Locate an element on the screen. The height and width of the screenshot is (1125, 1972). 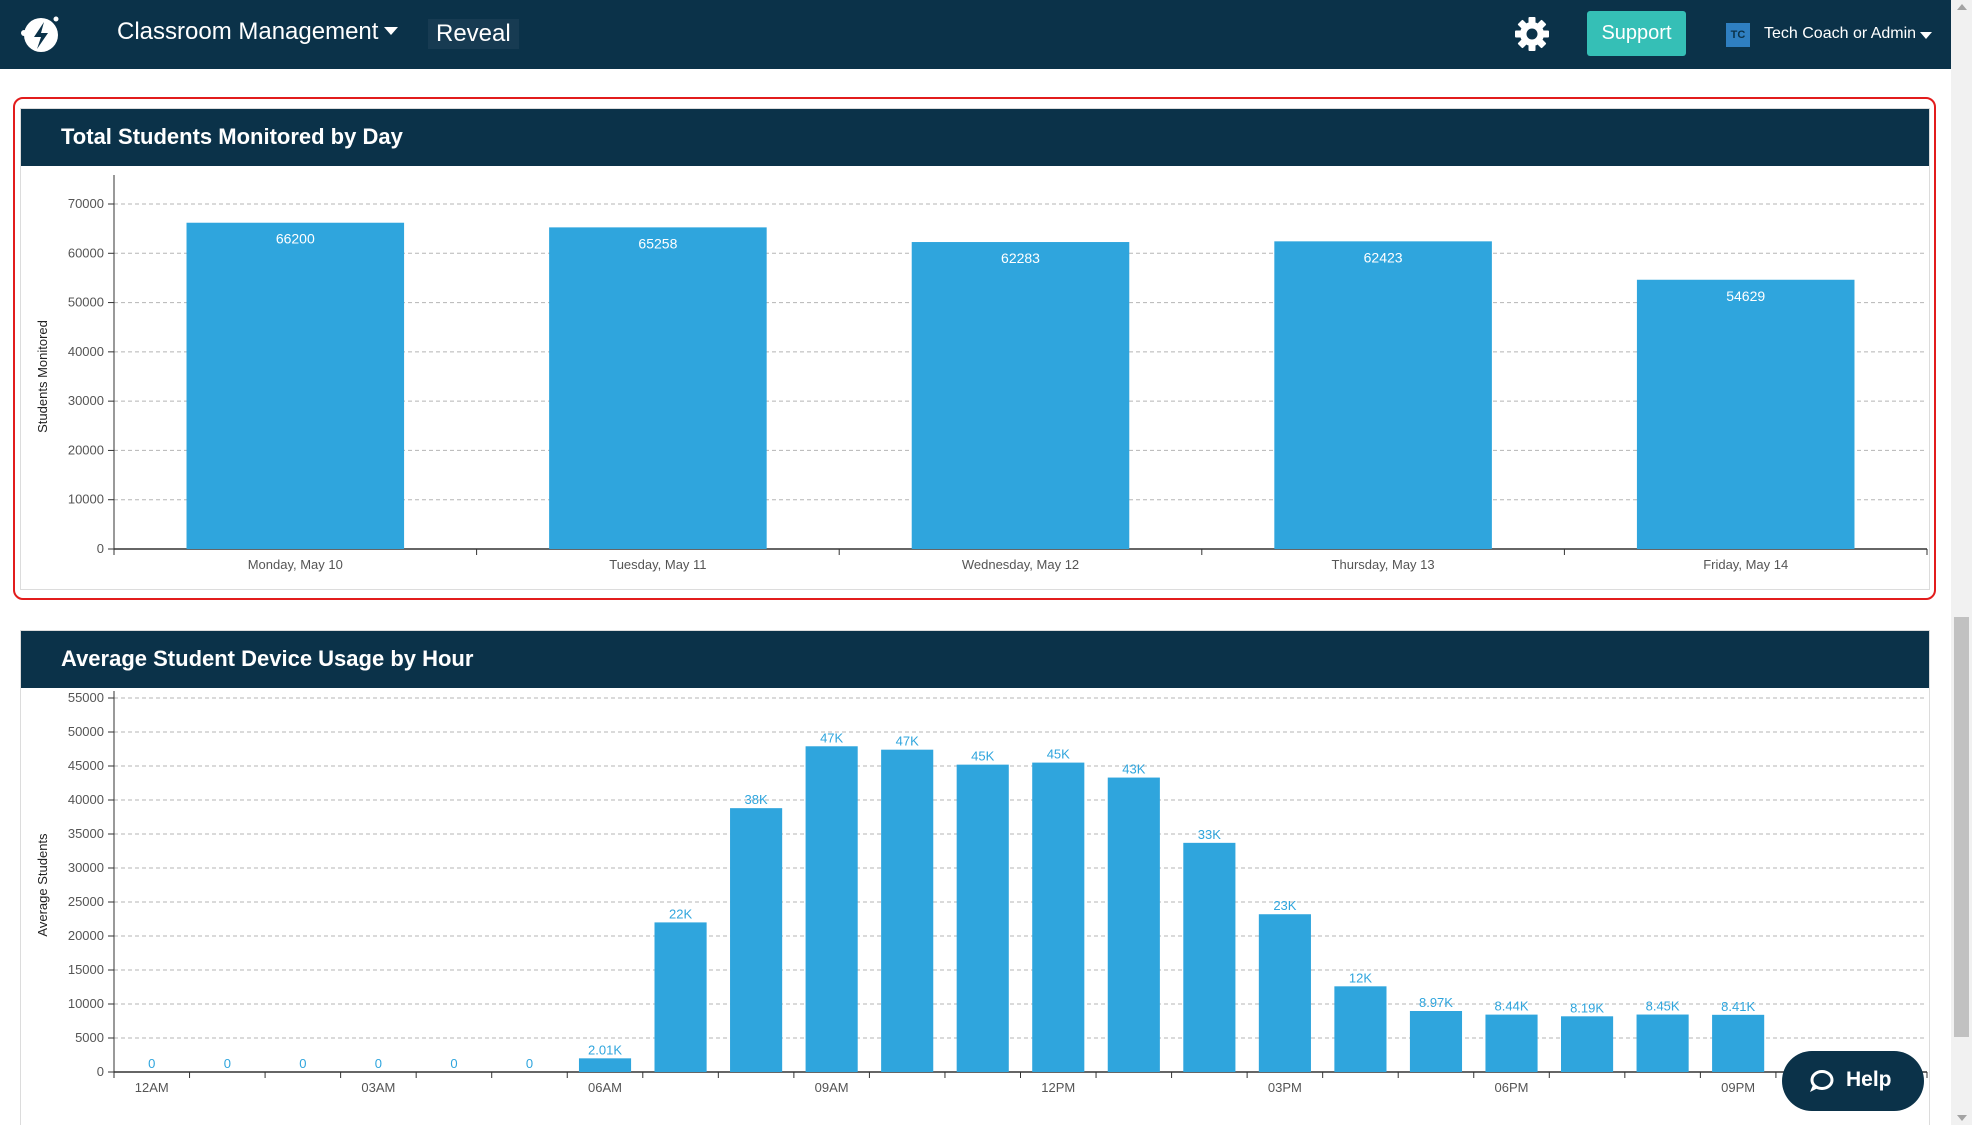
reveal-link: Reveal is located at coordinates (473, 34).